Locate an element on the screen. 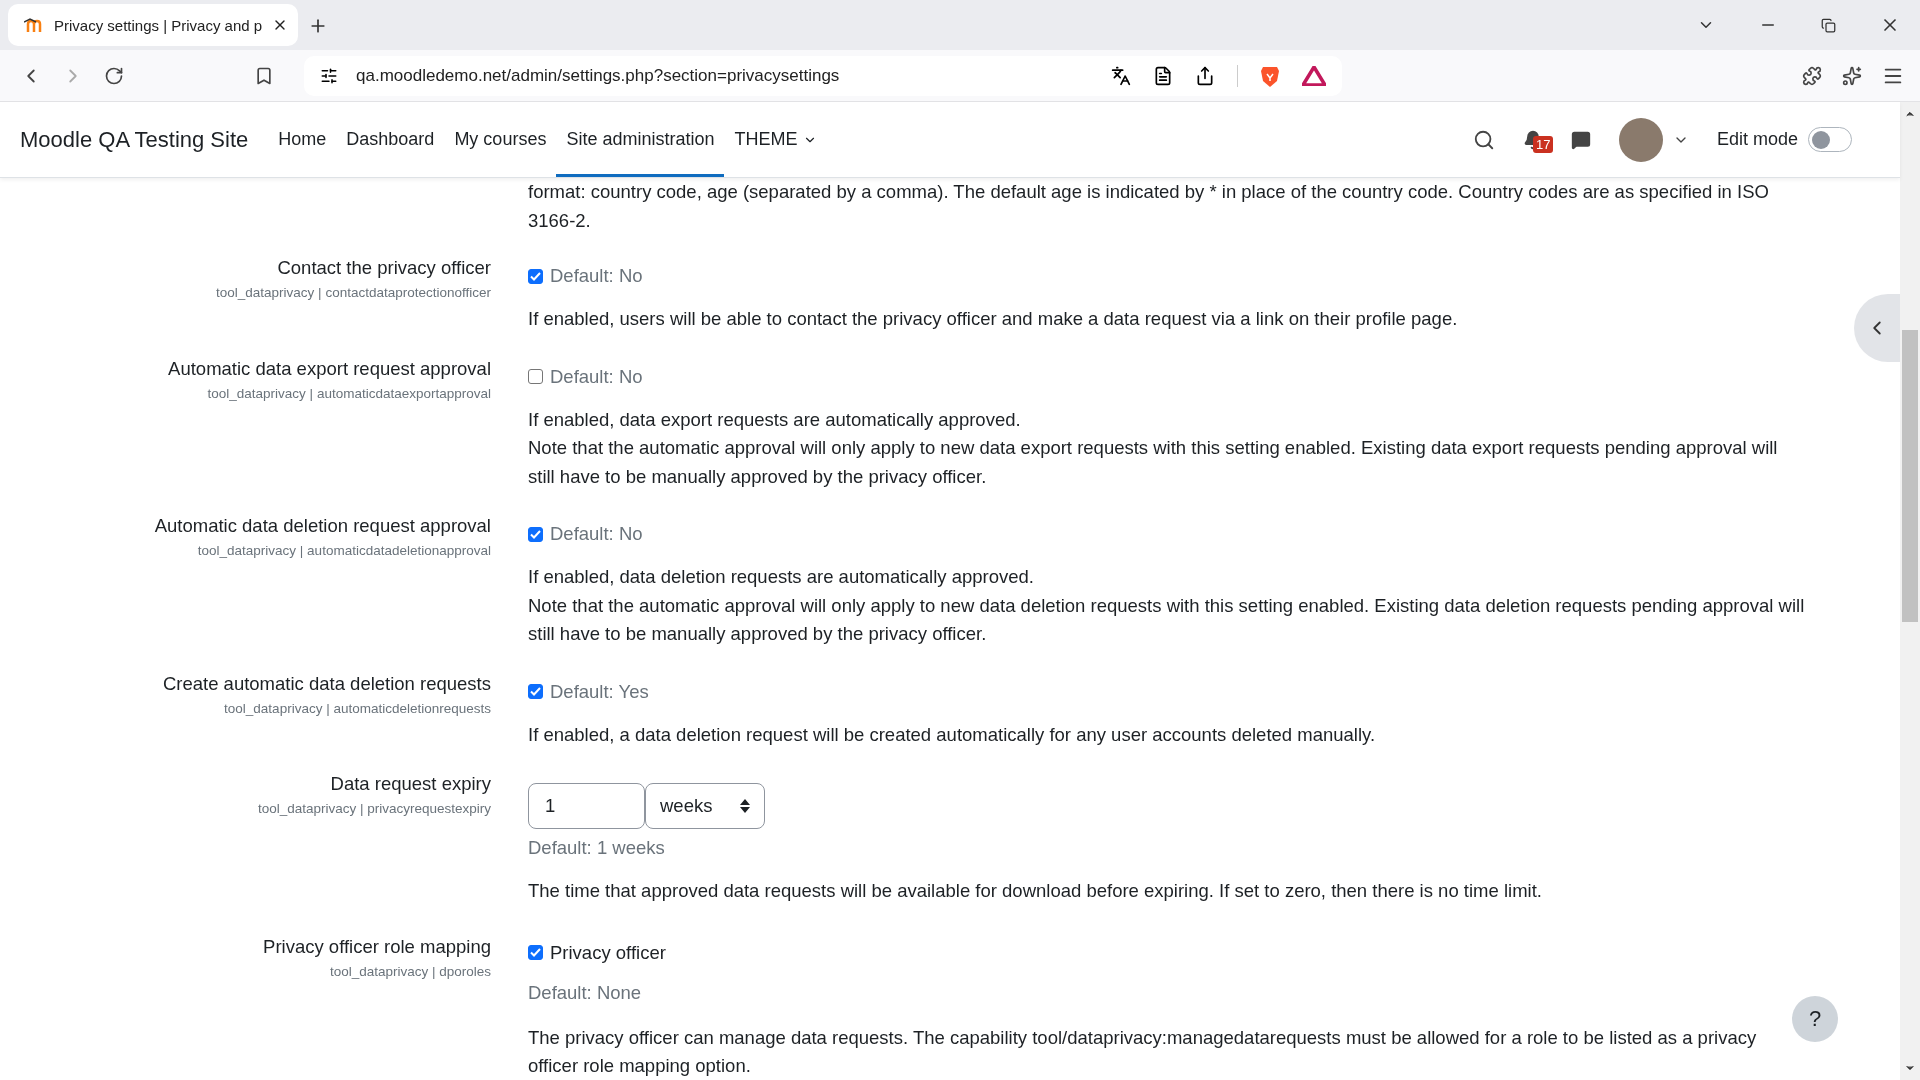  setting-description: The privacy officer can manage data requests. The capability tool/dataprivacy:managedatarequests must be allowed for a role to be listed as a privacy officer role mapping option. is located at coordinates (1143, 1051).